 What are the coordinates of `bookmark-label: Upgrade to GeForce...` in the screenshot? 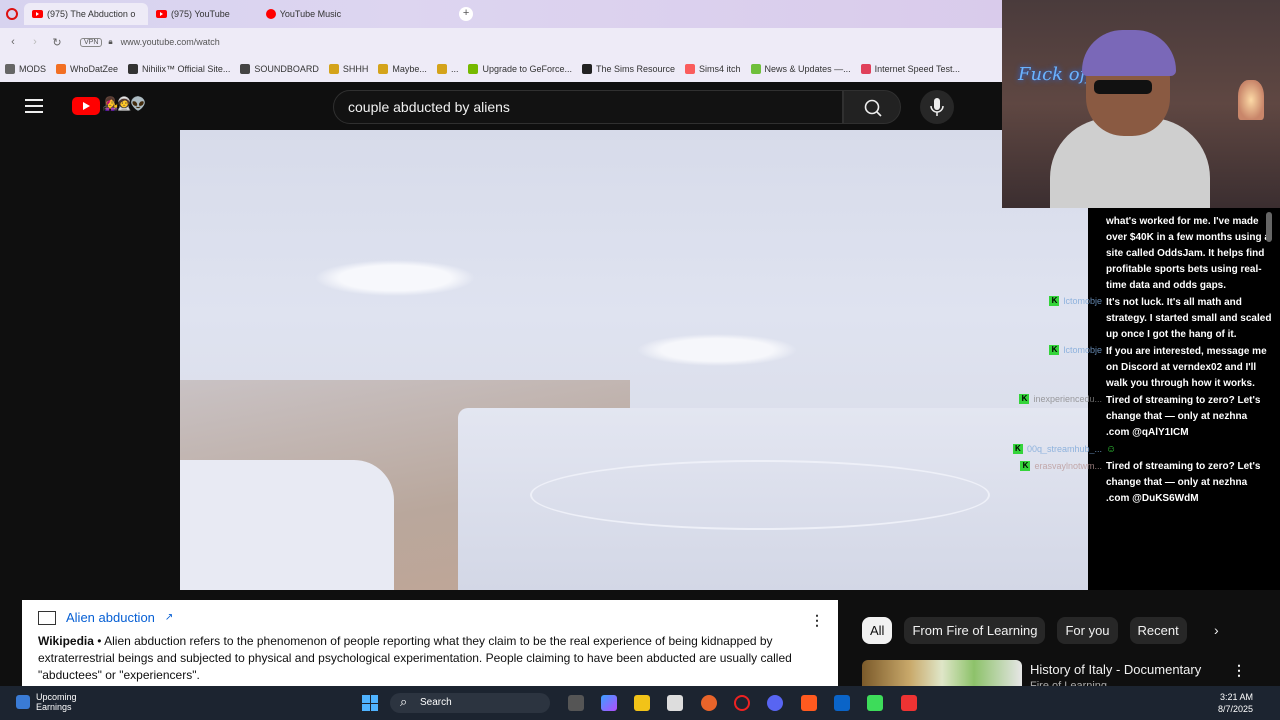 It's located at (527, 69).